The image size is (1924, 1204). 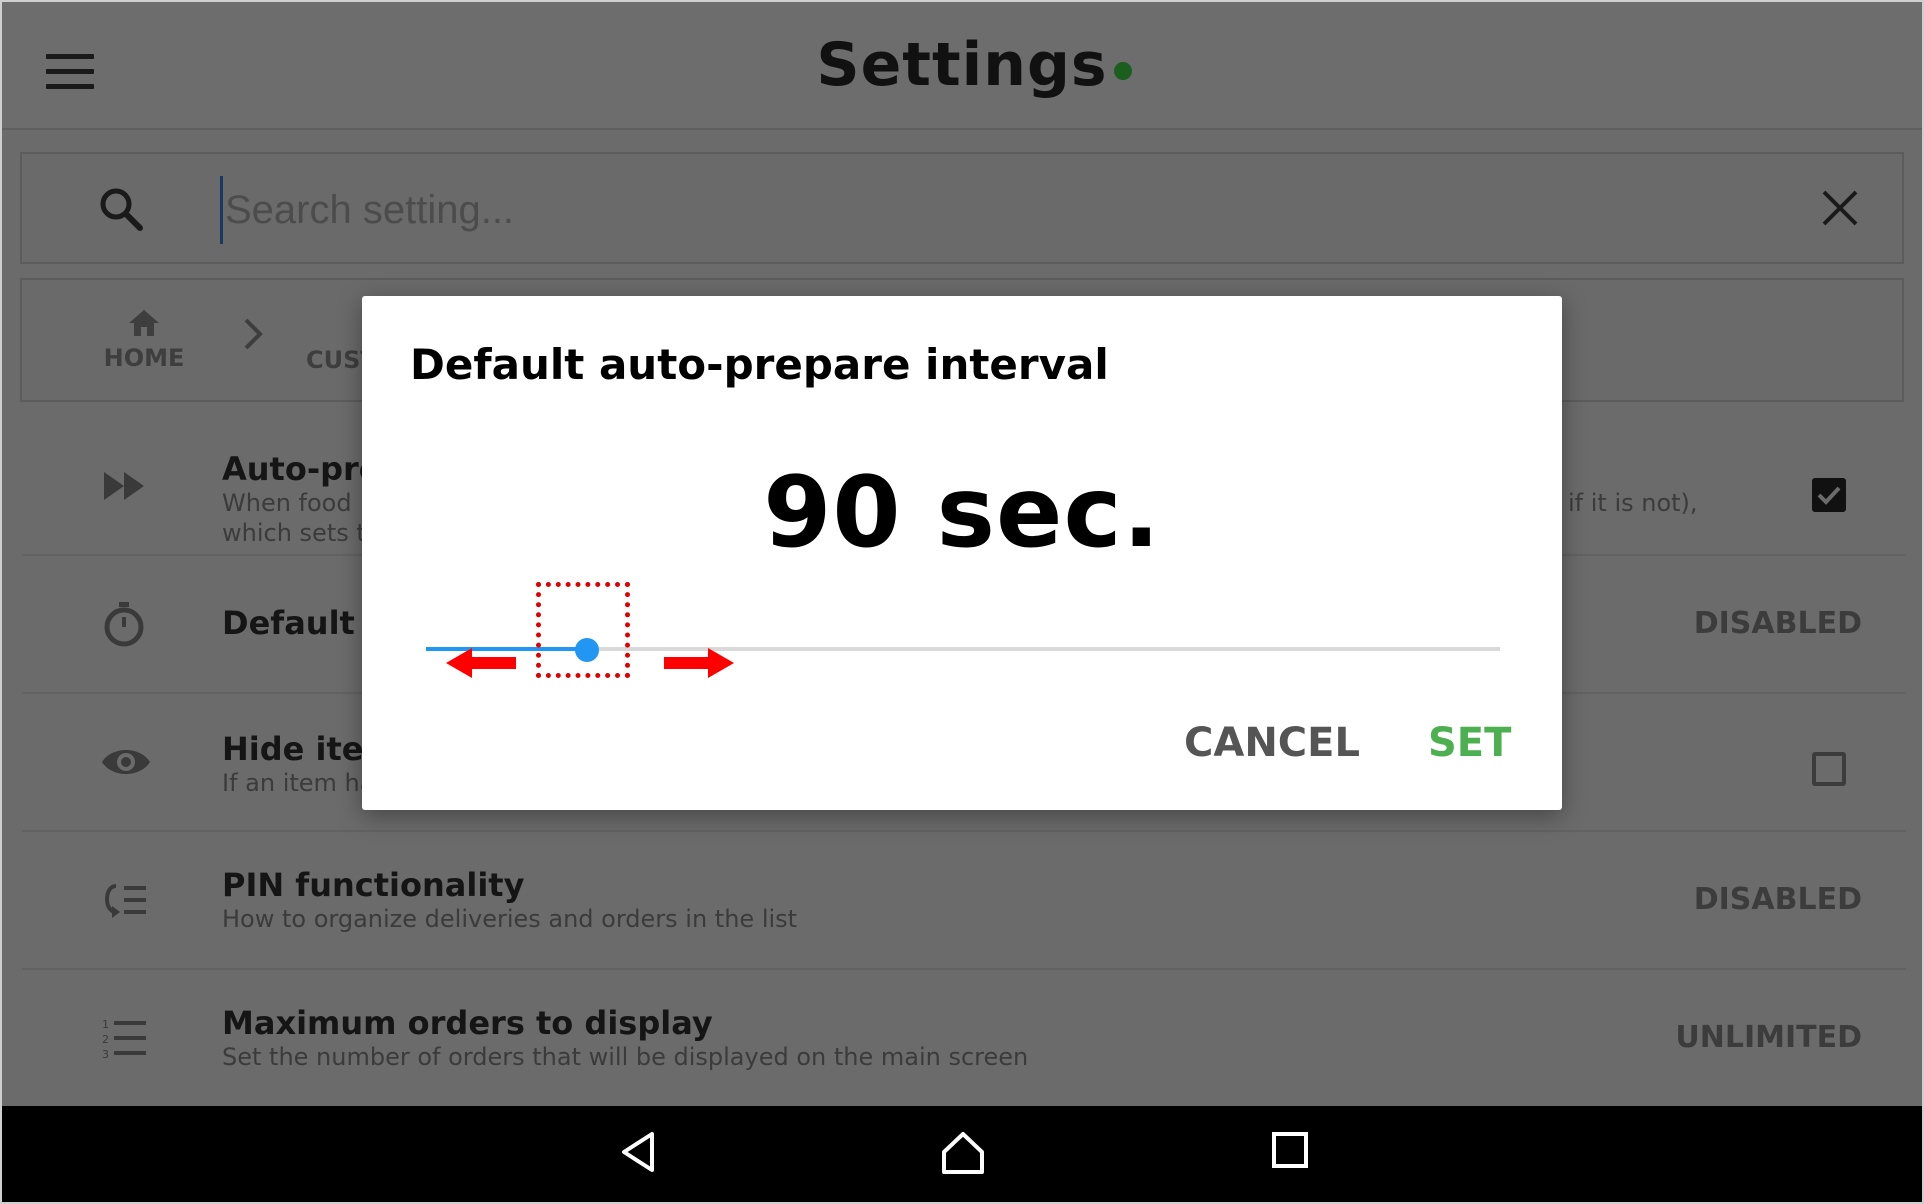 I want to click on breadcrumb-home: HOME, so click(x=144, y=340).